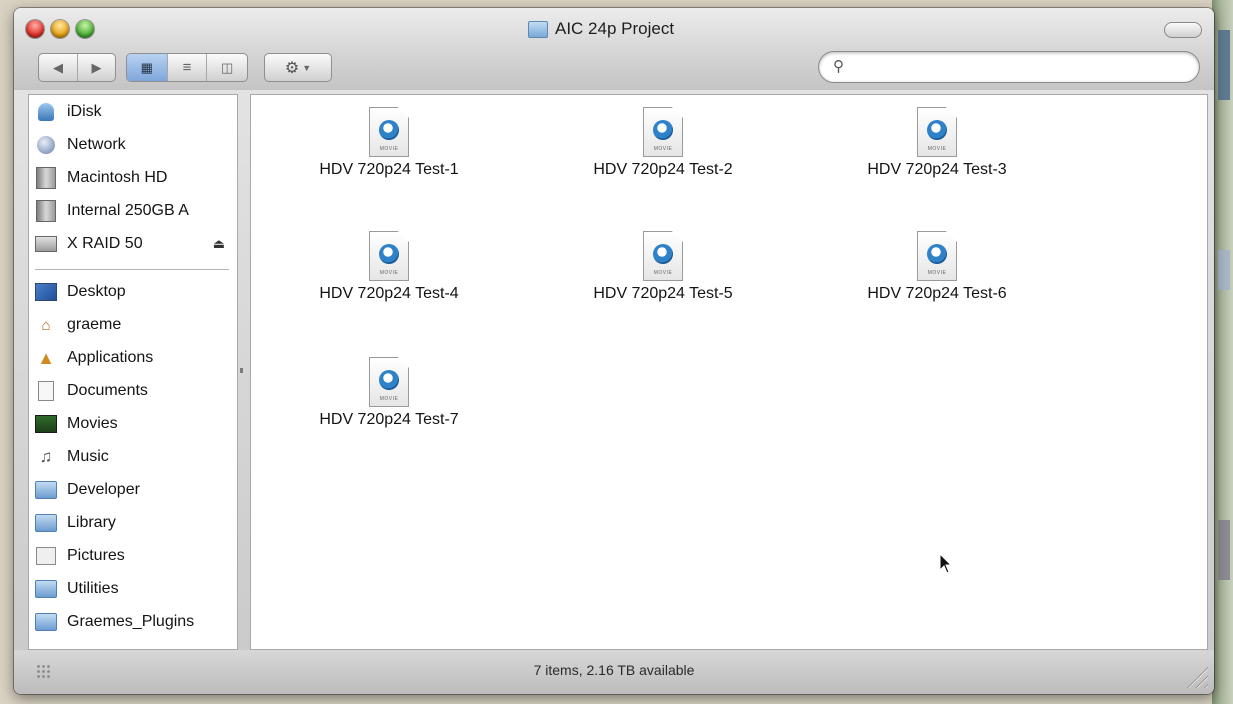  Describe the element at coordinates (937, 169) in the screenshot. I see `file-name: HDV 720p24 Test-3` at that location.